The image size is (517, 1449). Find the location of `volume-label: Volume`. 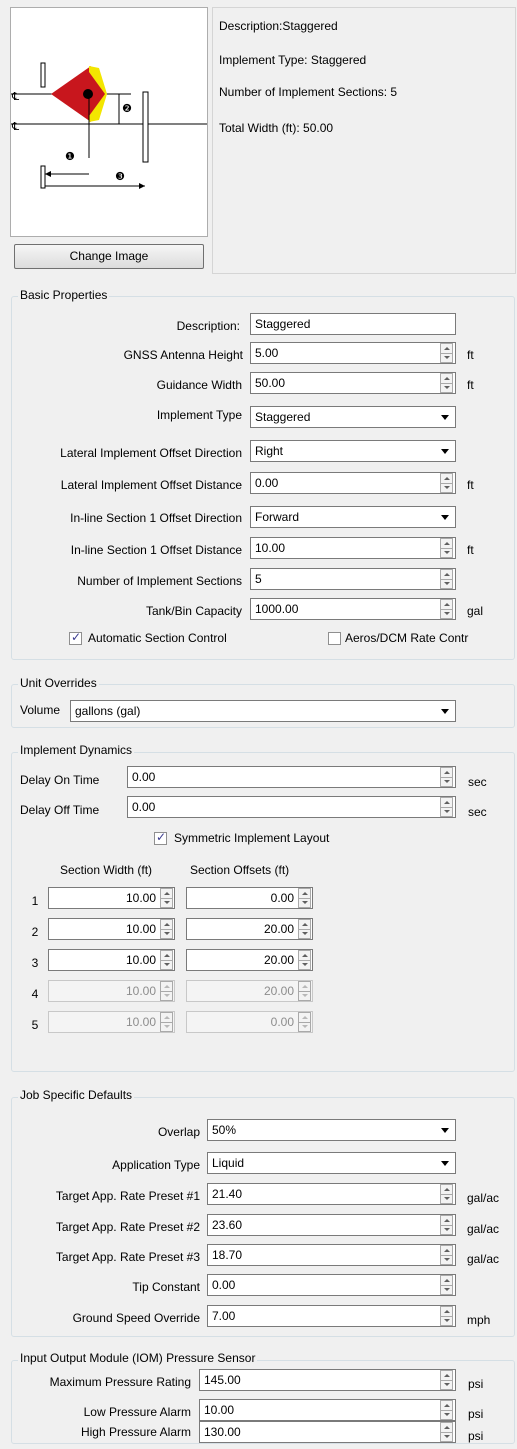

volume-label: Volume is located at coordinates (40, 710).